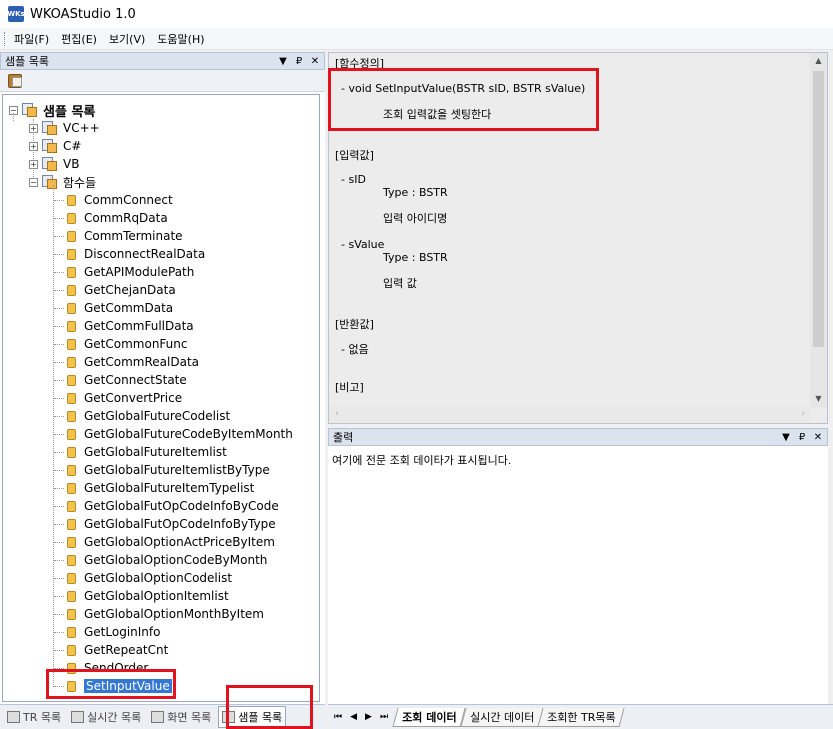 The height and width of the screenshot is (729, 833). I want to click on function-item: GetConnectState, so click(127, 380).